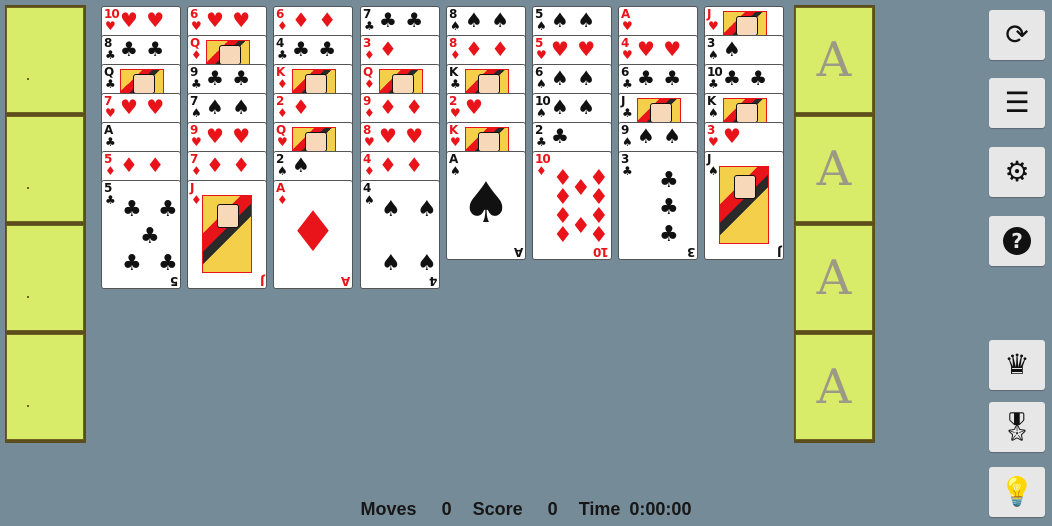 The image size is (1052, 526). What do you see at coordinates (433, 281) in the screenshot?
I see `card-rank-bottom: 4` at bounding box center [433, 281].